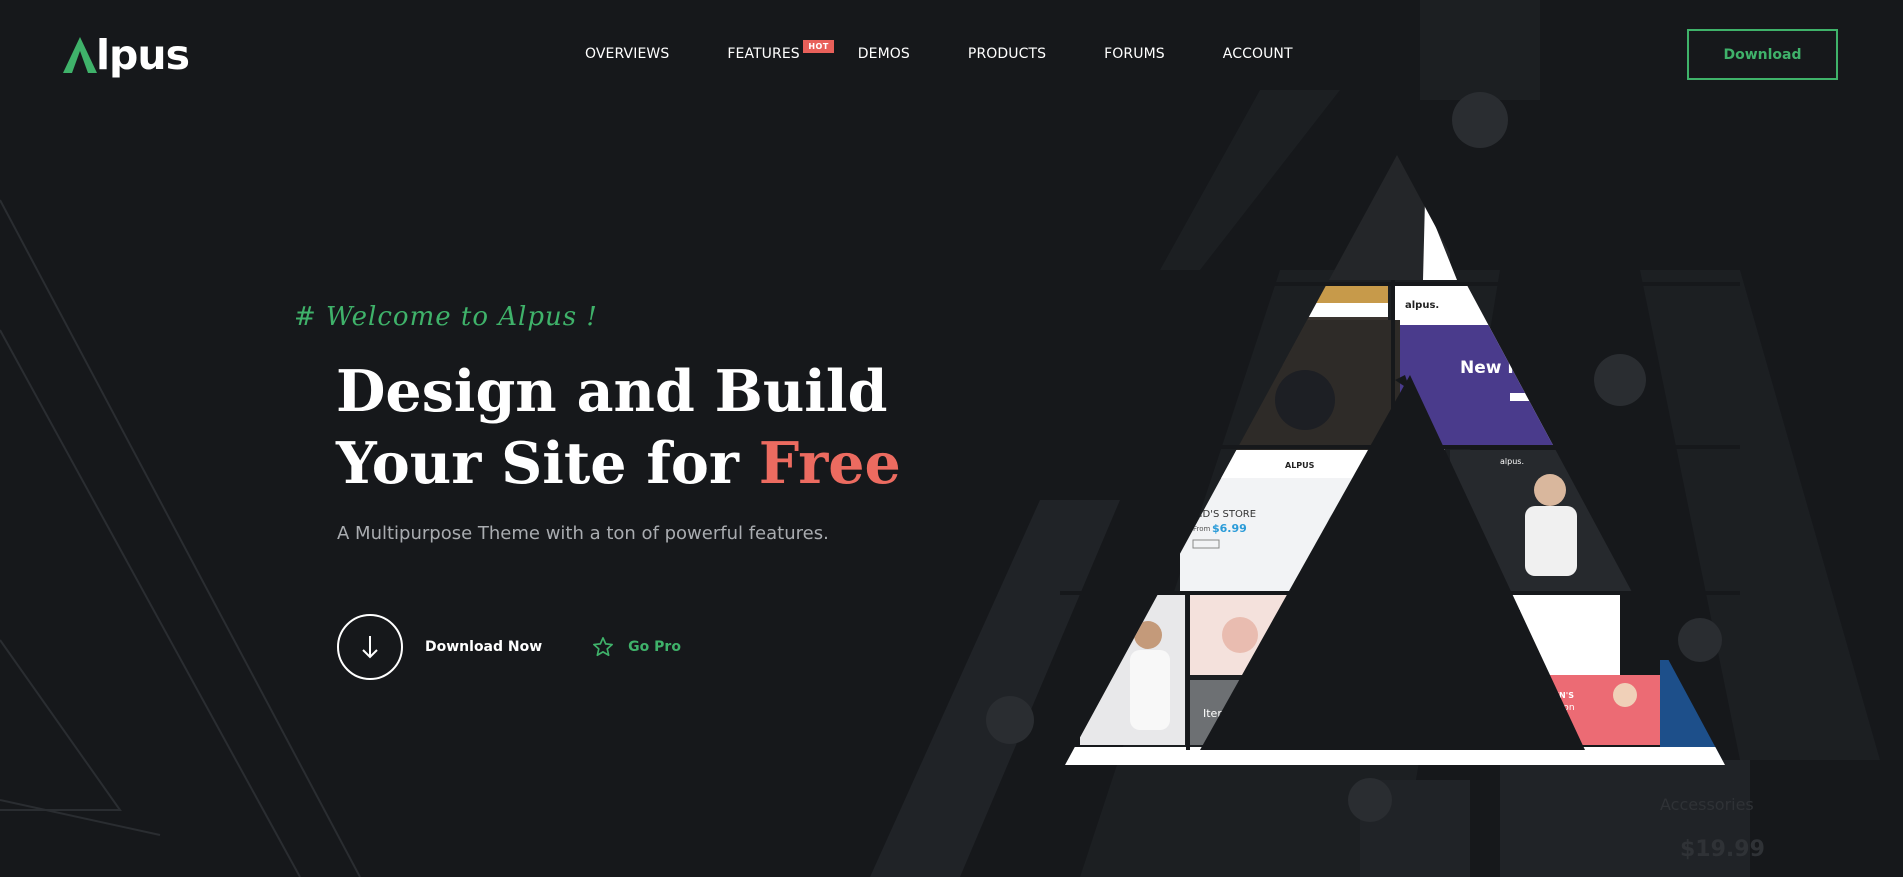 The height and width of the screenshot is (877, 1903). What do you see at coordinates (1007, 54) in the screenshot?
I see `nav-item-products: PRODUCTS` at bounding box center [1007, 54].